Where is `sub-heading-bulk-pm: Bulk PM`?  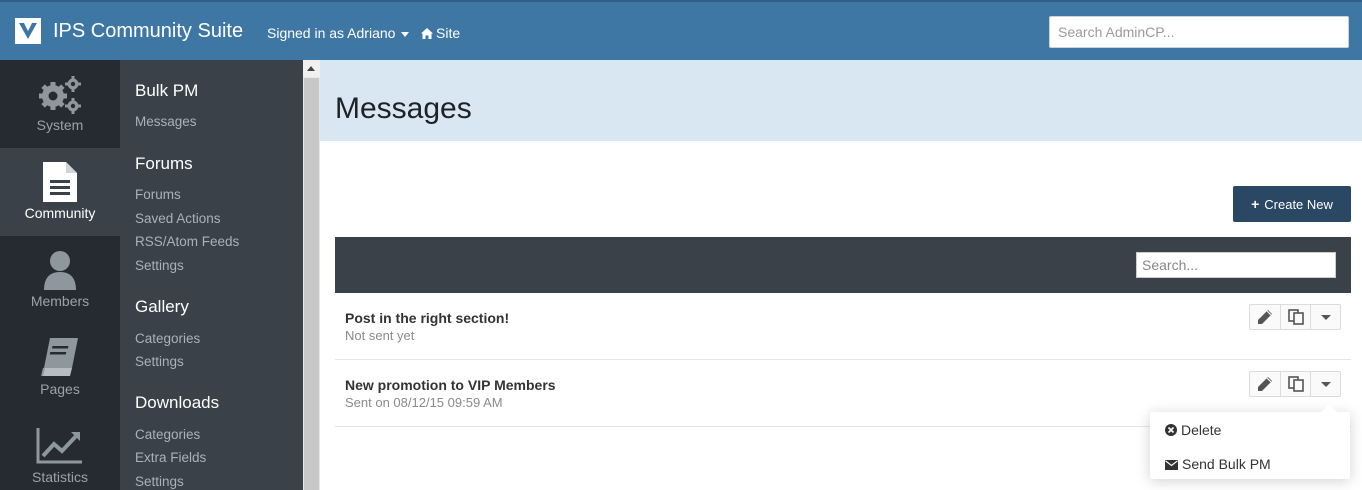
sub-heading-bulk-pm: Bulk PM is located at coordinates (167, 90).